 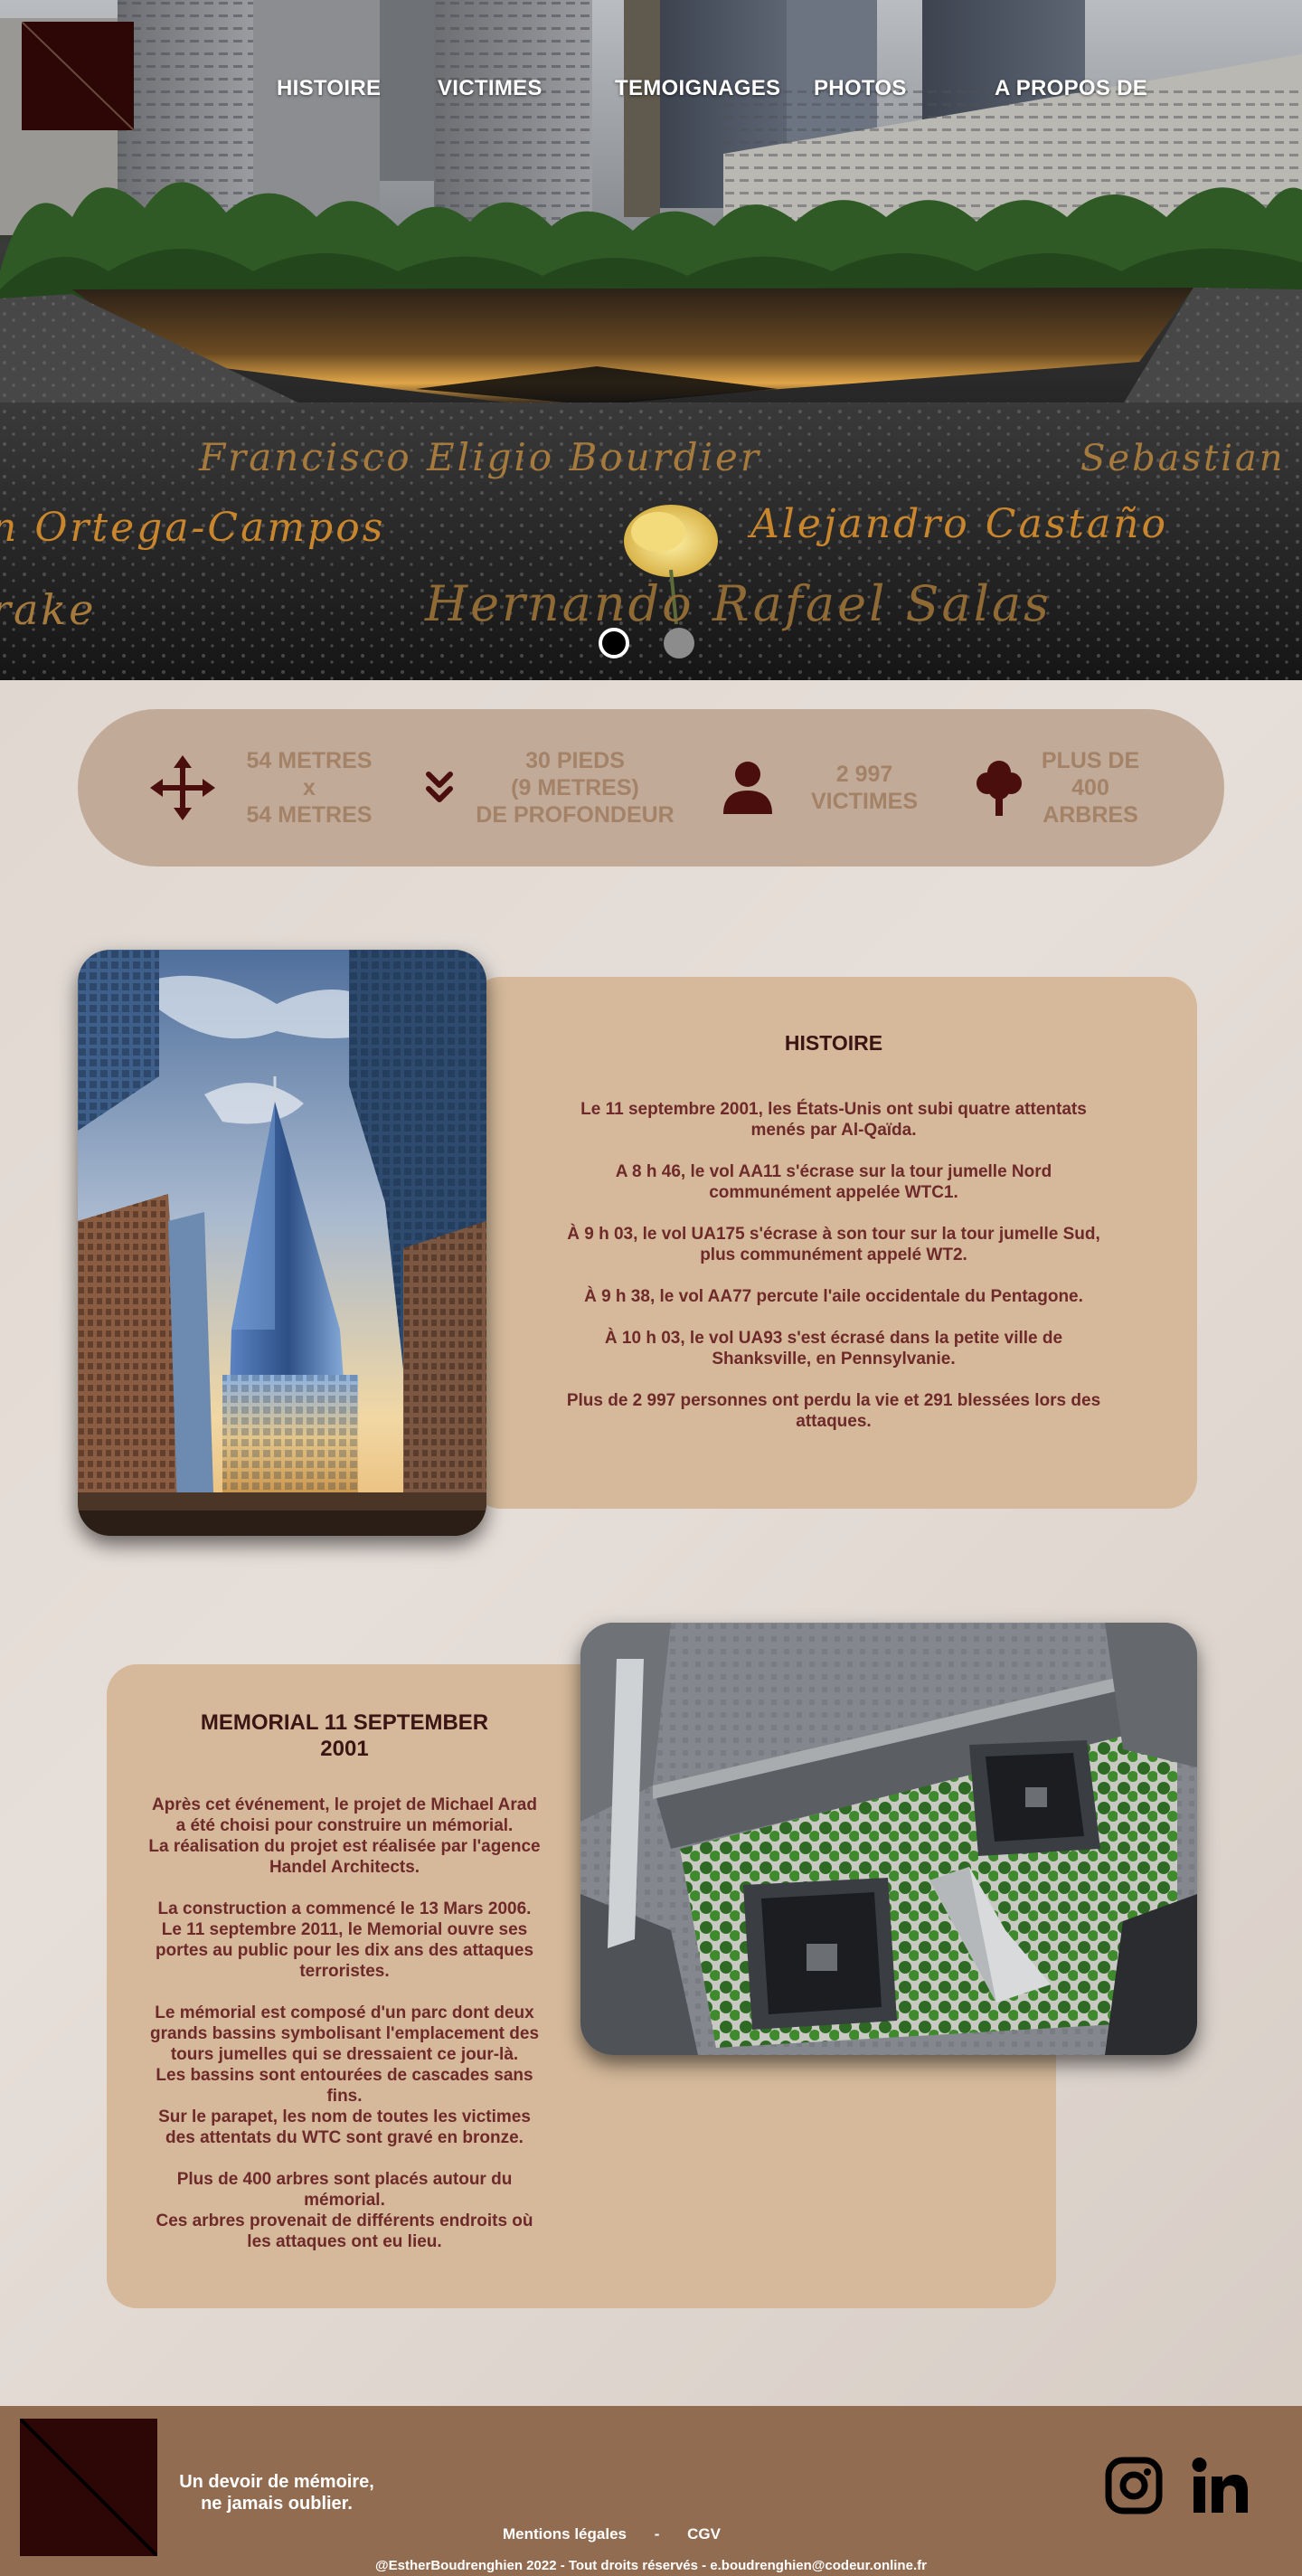 What do you see at coordinates (576, 815) in the screenshot?
I see `stat-line: DE PROFONDEUR` at bounding box center [576, 815].